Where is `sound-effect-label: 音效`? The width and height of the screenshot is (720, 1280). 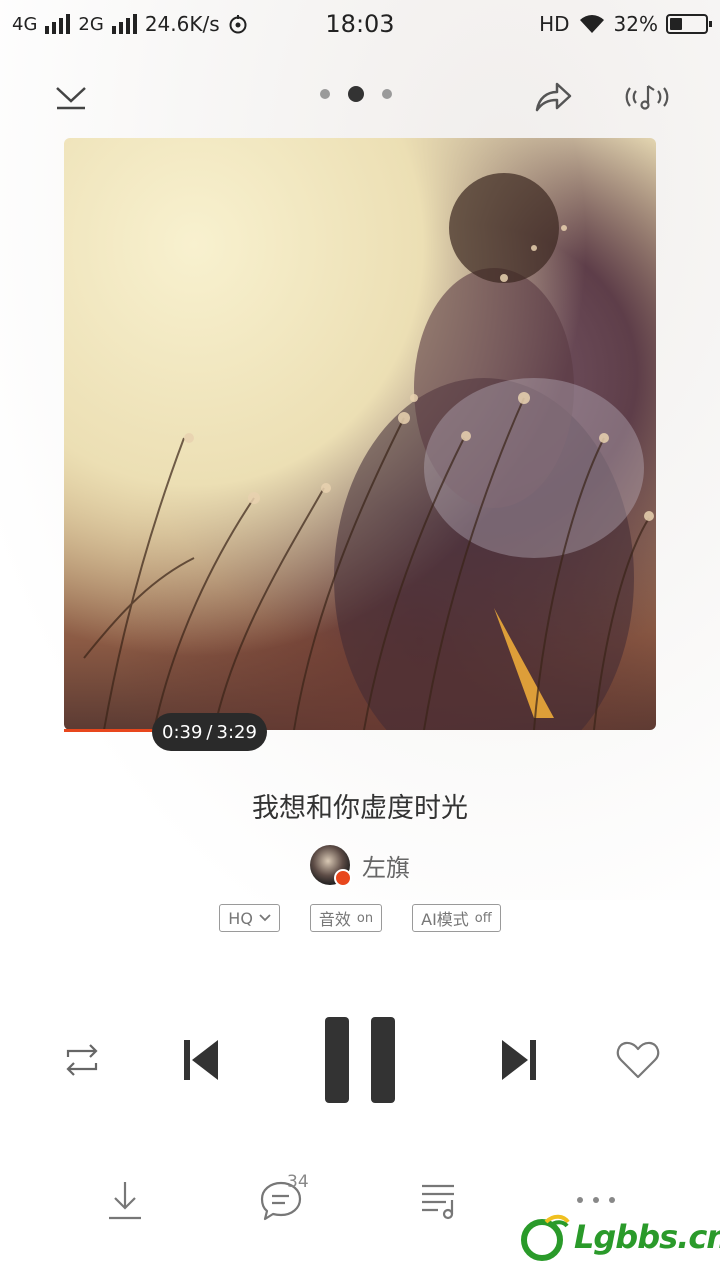
sound-effect-label: 音效 is located at coordinates (334, 919).